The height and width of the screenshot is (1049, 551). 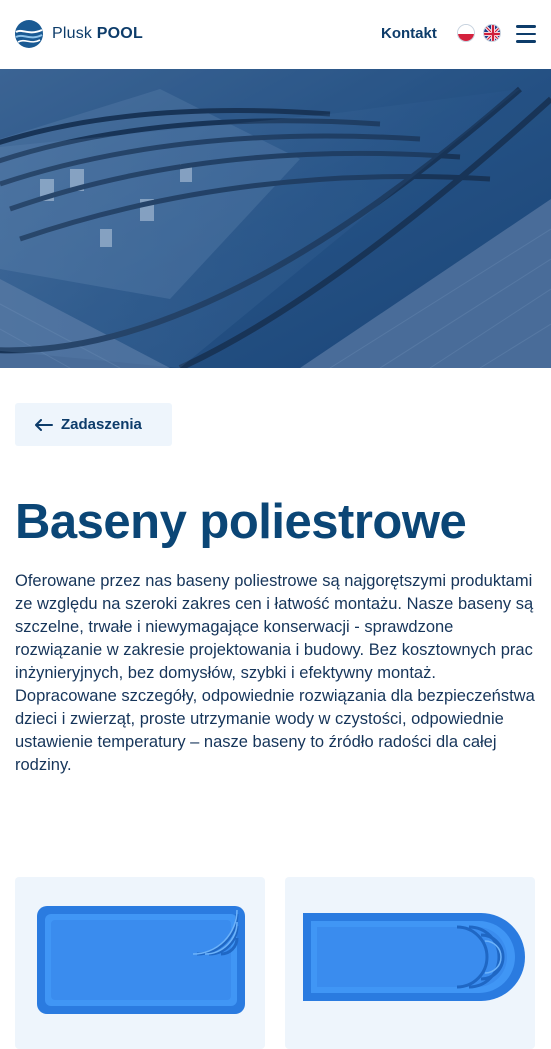 I want to click on logo: Plusk POOL, so click(x=78, y=34).